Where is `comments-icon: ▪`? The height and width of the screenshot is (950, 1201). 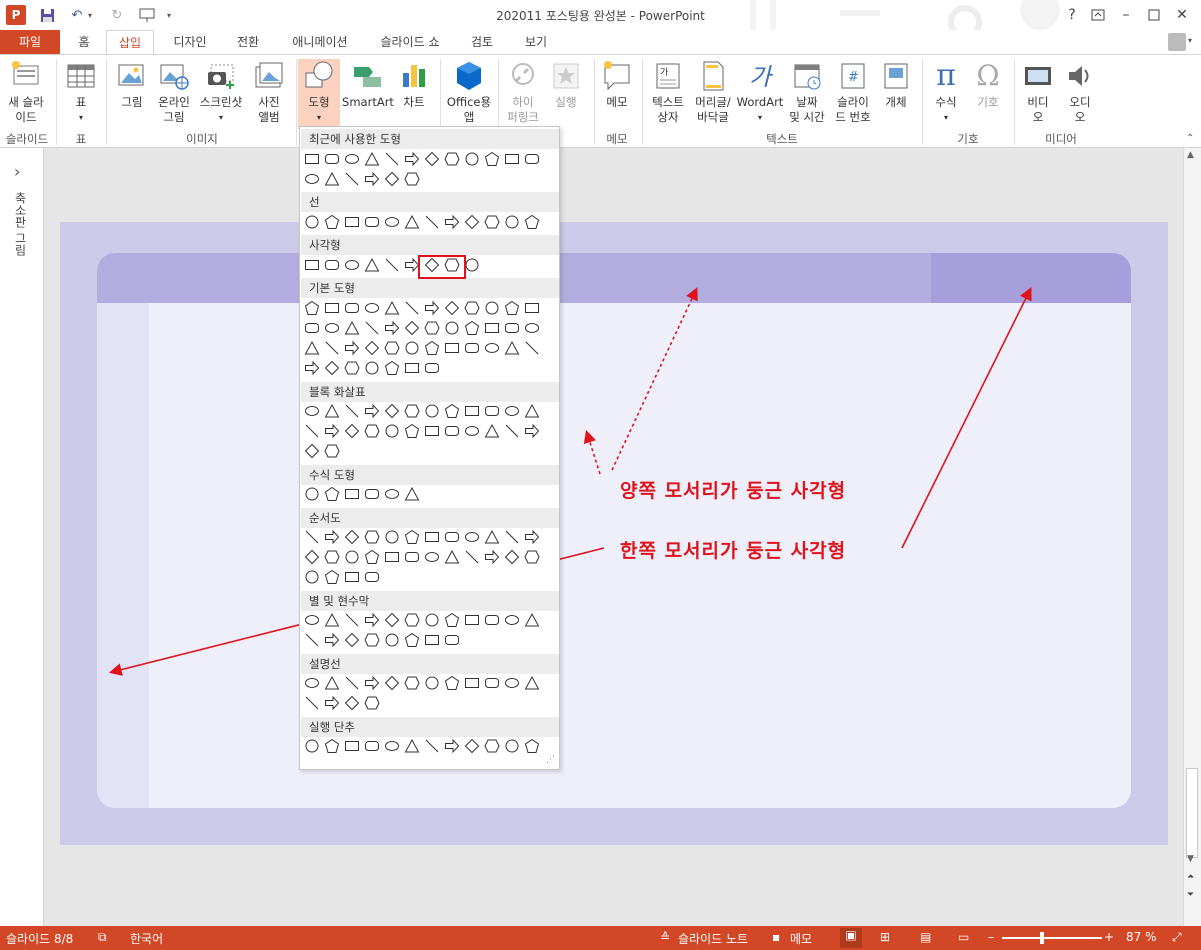 comments-icon: ▪ is located at coordinates (776, 937).